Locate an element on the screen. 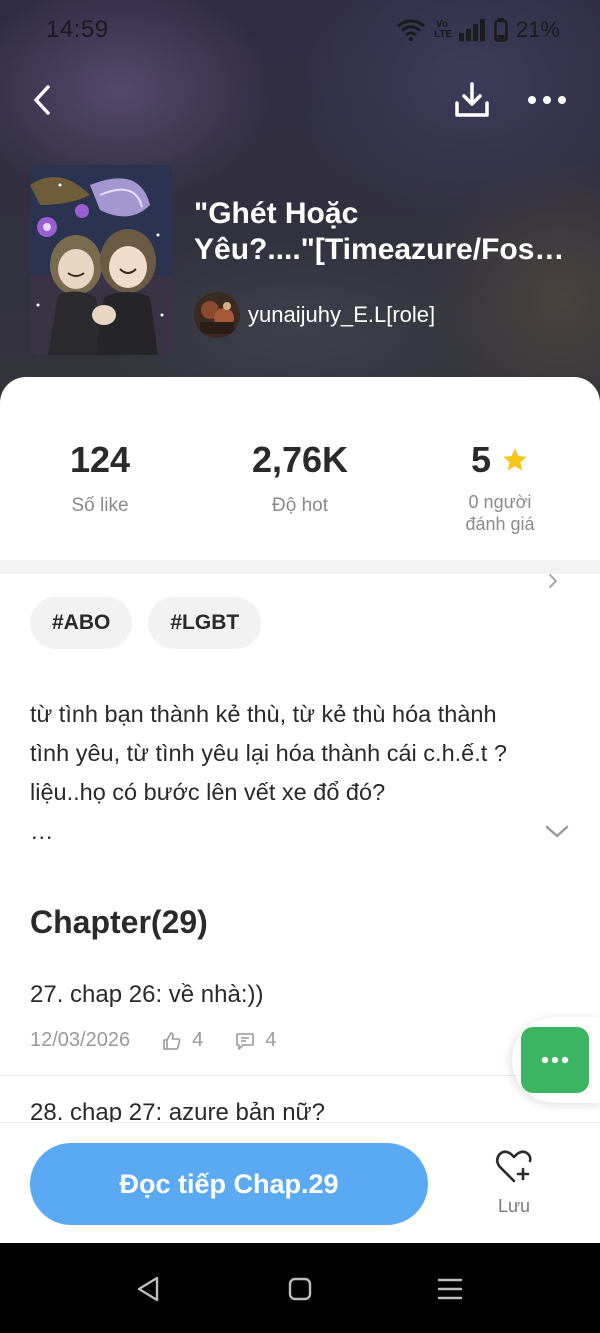 The width and height of the screenshot is (600, 1333). download-button is located at coordinates (472, 100).